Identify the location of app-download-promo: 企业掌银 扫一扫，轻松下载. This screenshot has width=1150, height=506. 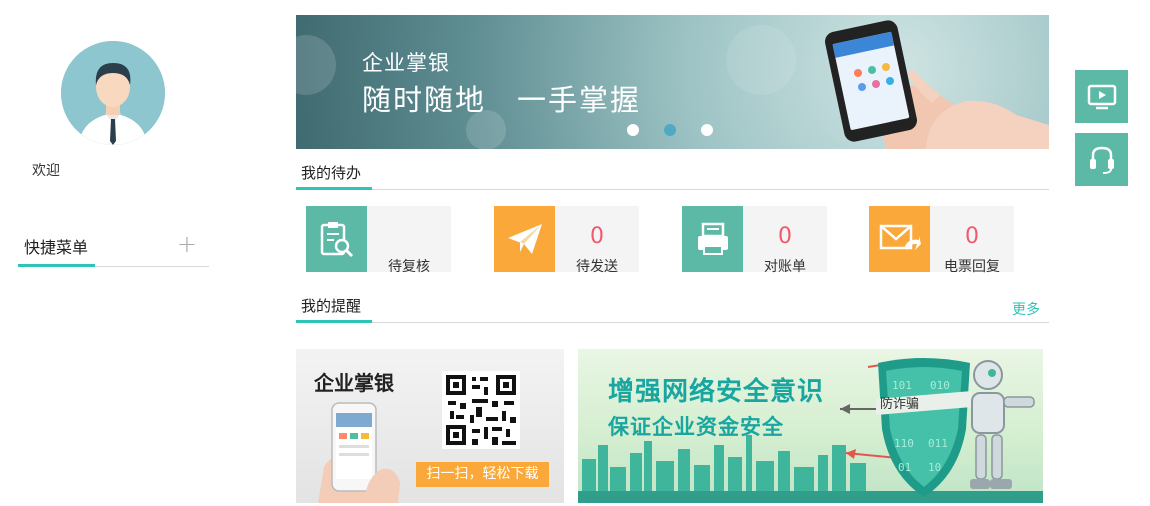
(430, 426).